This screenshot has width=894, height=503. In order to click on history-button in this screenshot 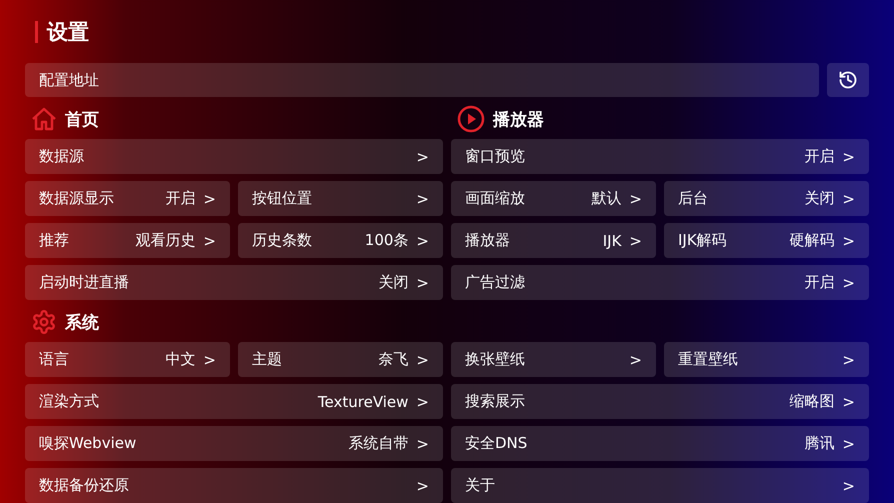, I will do `click(848, 80)`.